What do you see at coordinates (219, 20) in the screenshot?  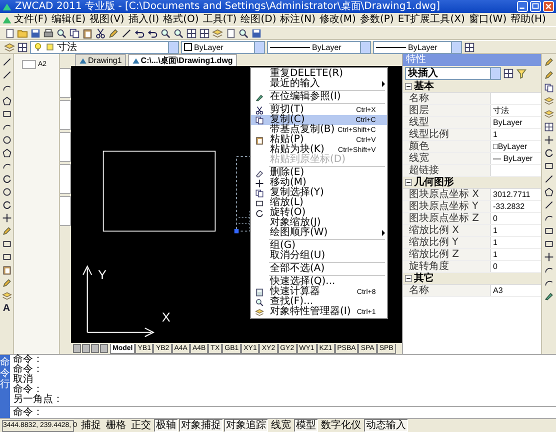 I see `menu-item: 工具(T)` at bounding box center [219, 20].